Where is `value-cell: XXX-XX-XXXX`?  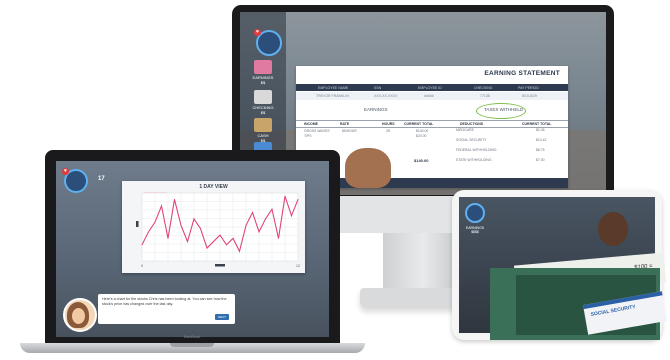
value-cell: XXX-XX-XXXX is located at coordinates (386, 95).